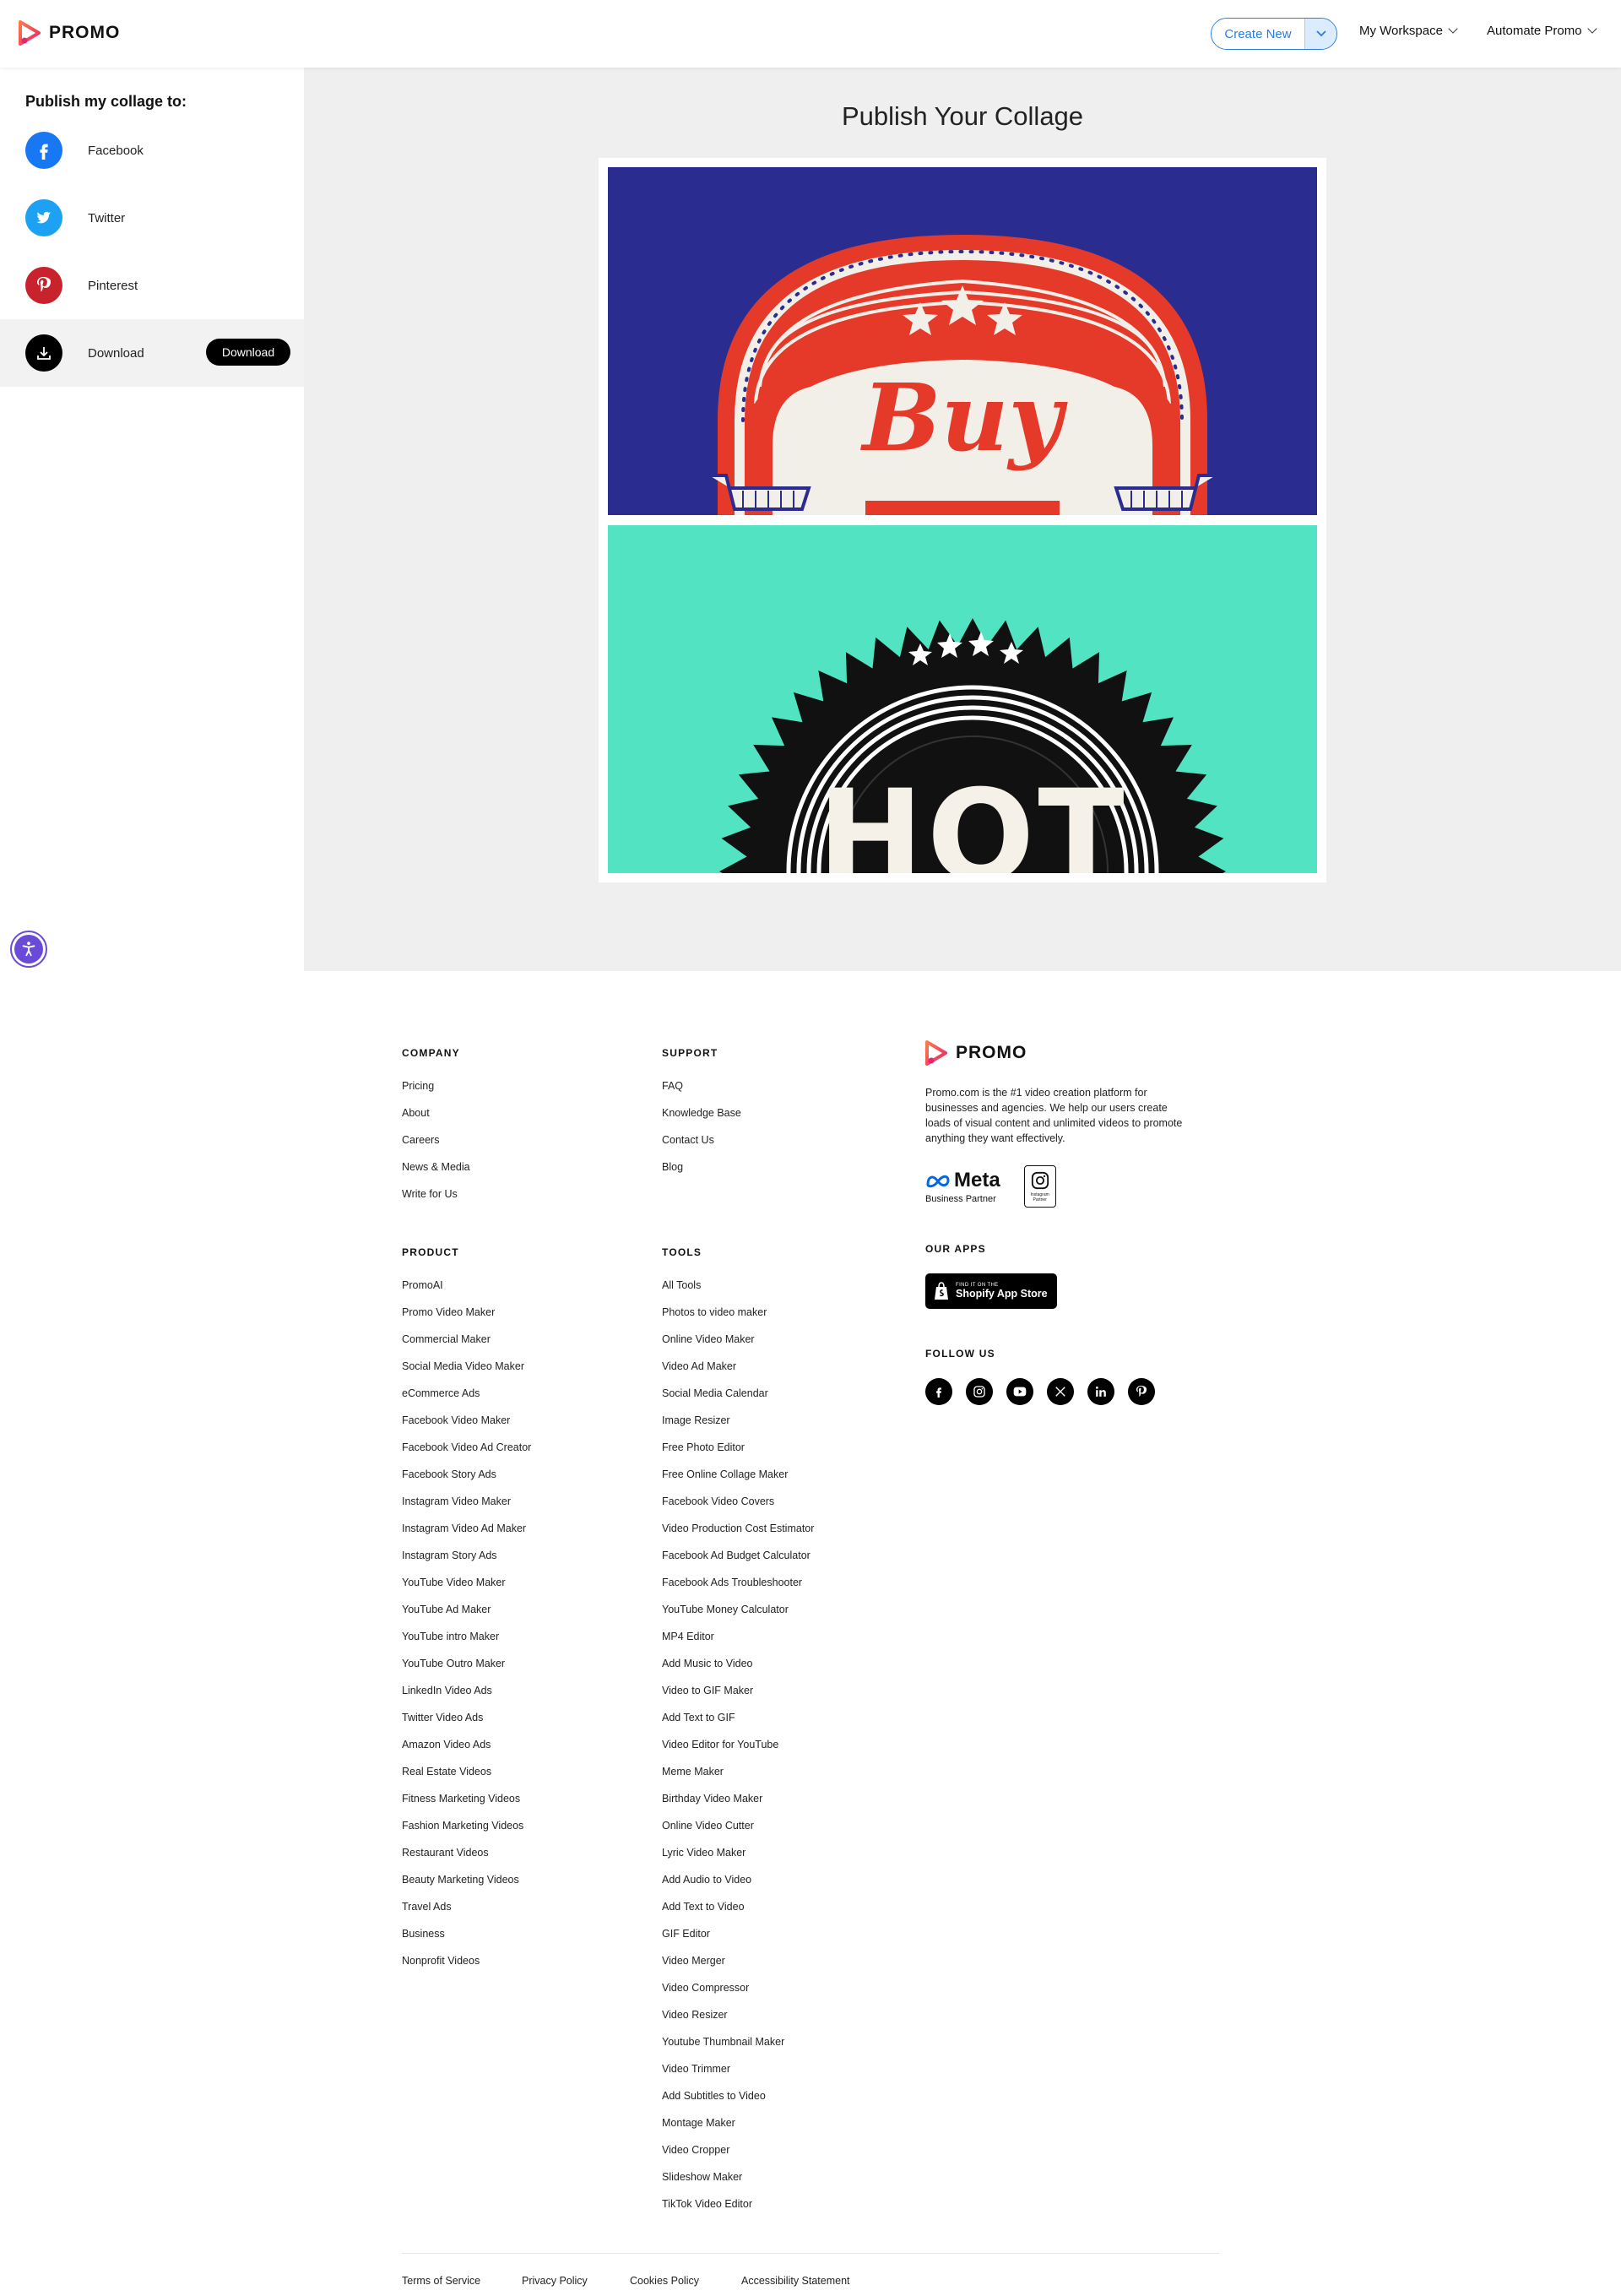 The image size is (1621, 2296). What do you see at coordinates (466, 1751) in the screenshot?
I see `footer-product-link: Amazon Video Ads` at bounding box center [466, 1751].